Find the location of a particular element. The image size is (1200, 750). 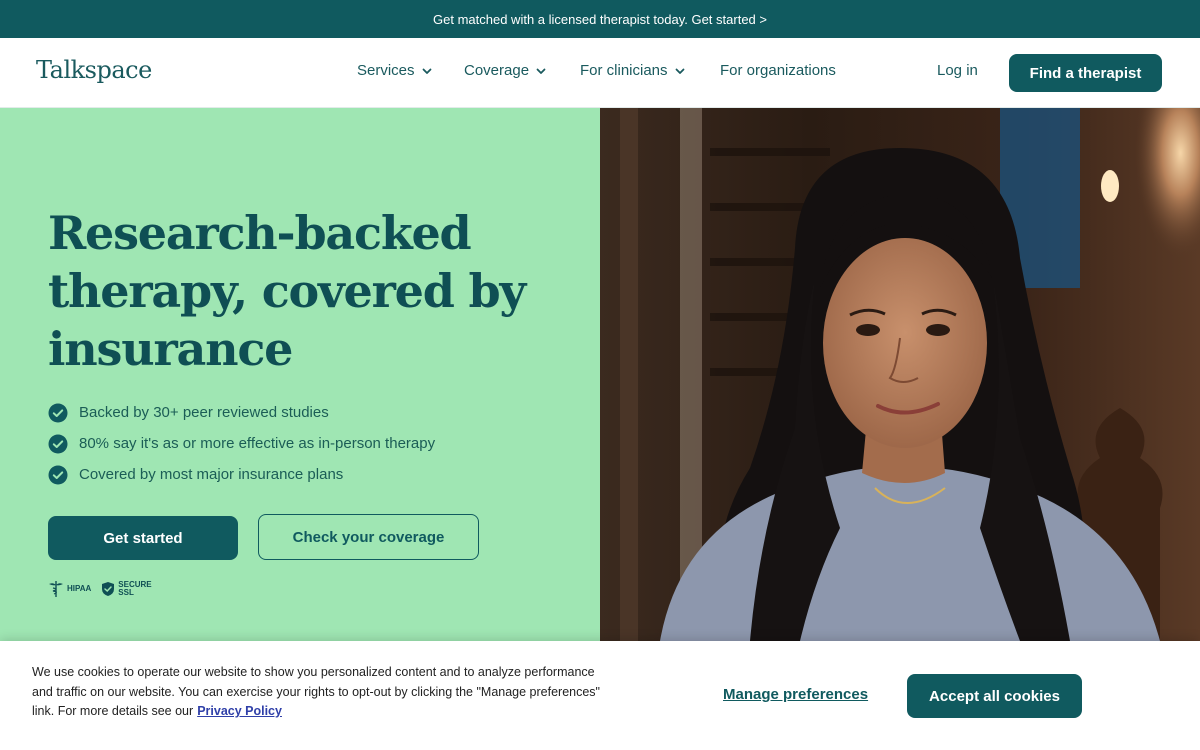

get-started-button: Get started is located at coordinates (143, 538).